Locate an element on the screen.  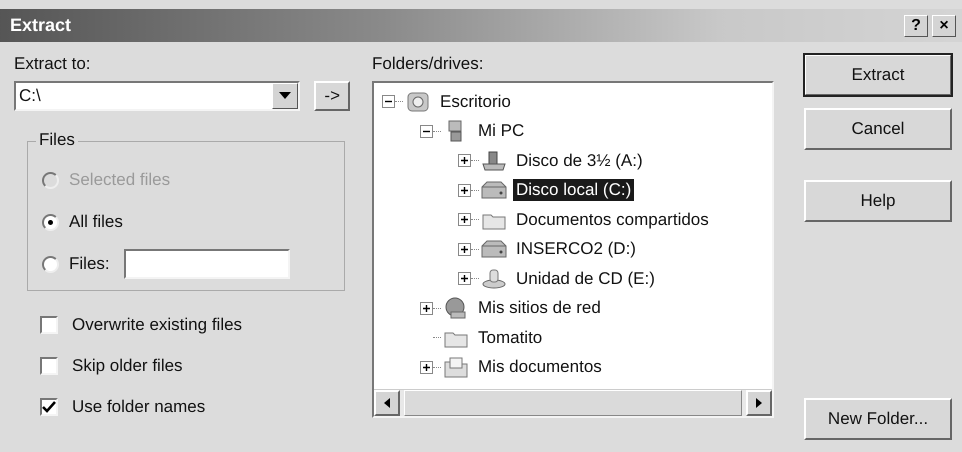
option-label: All files is located at coordinates (96, 222).